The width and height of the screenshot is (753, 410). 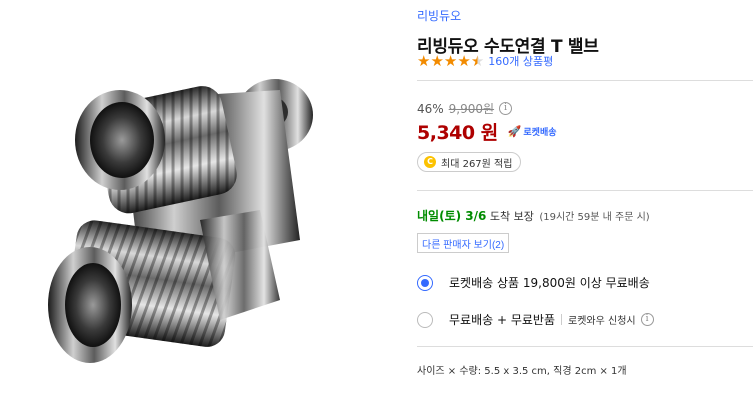 What do you see at coordinates (514, 131) in the screenshot?
I see `rocket-icon: 🚀` at bounding box center [514, 131].